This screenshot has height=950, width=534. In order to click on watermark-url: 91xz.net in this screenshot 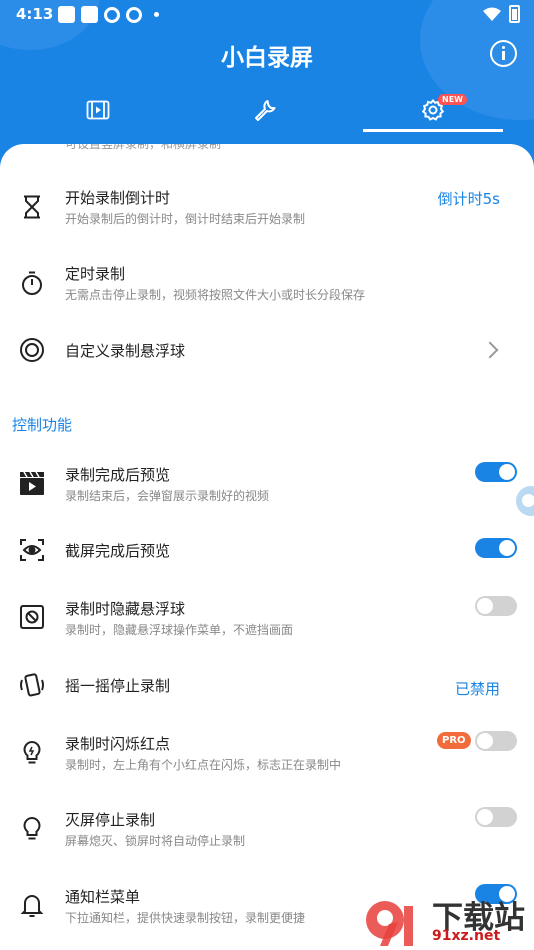, I will do `click(466, 936)`.